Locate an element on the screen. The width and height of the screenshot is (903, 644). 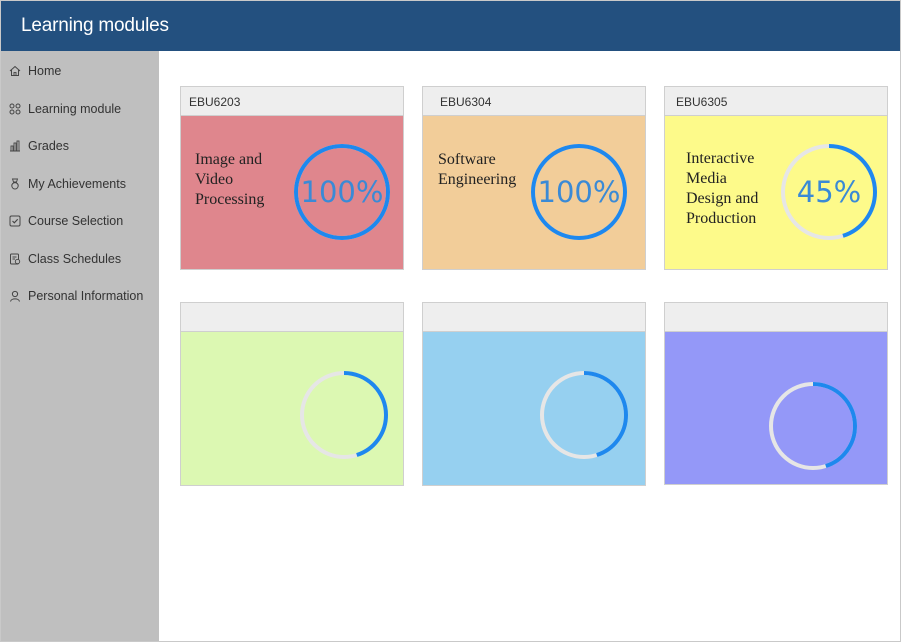
course-select-icon is located at coordinates (15, 221).